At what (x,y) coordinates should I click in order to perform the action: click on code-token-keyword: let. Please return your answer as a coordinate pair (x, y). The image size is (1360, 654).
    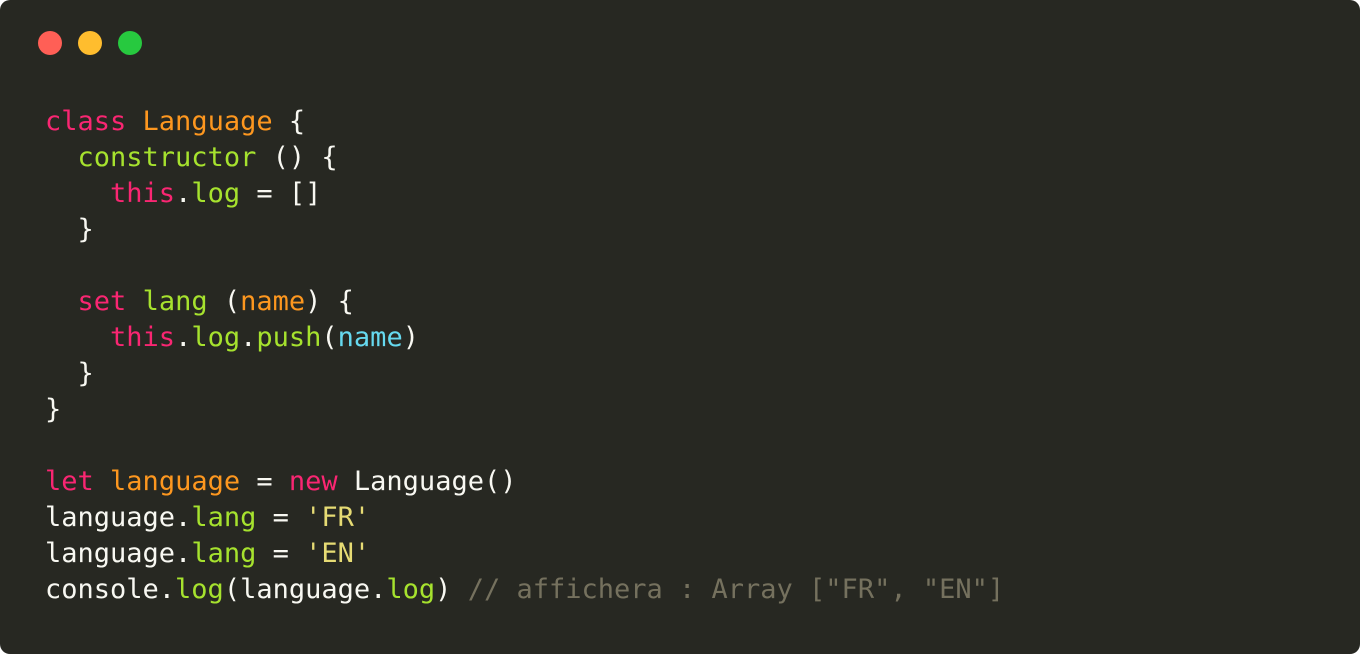
    Looking at the image, I should click on (69, 481).